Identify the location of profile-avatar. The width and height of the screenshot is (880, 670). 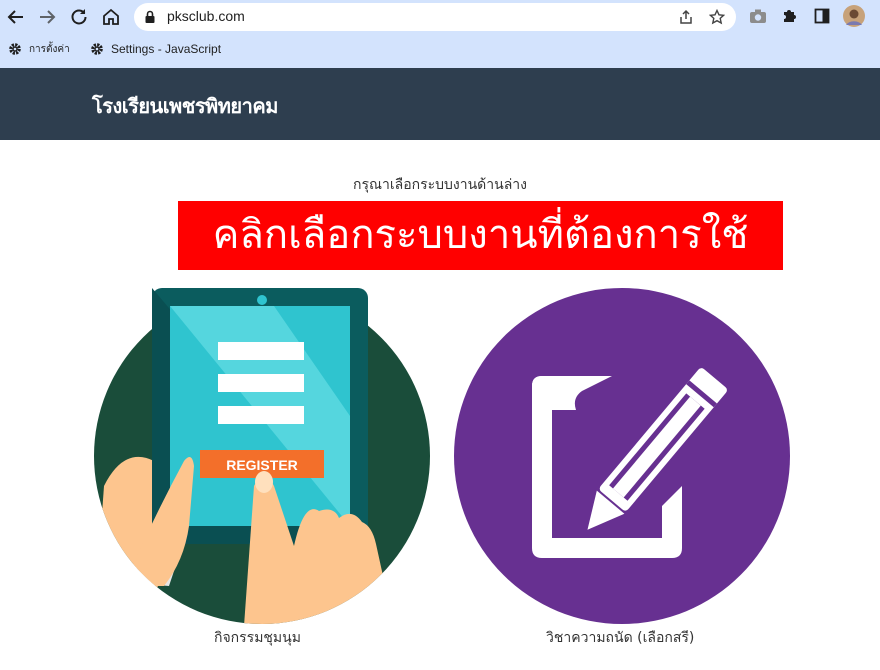
(854, 16).